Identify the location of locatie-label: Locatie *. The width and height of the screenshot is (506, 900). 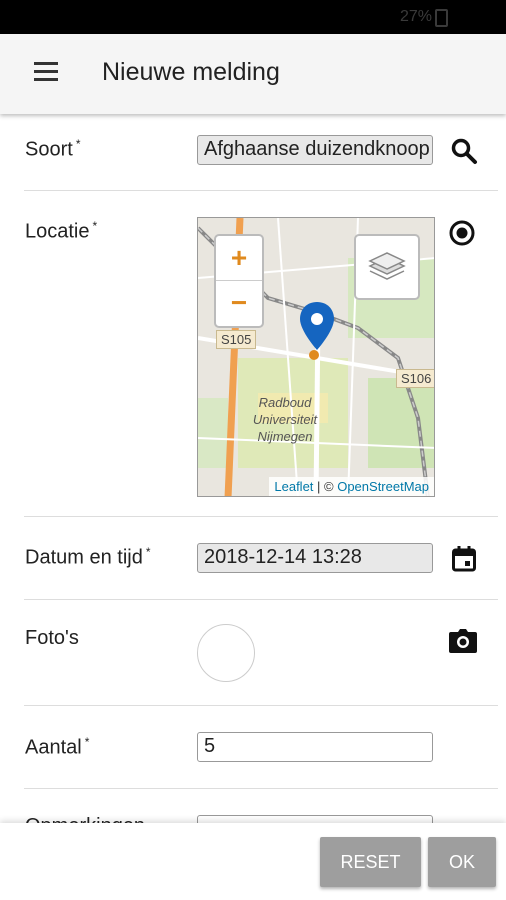
(61, 231).